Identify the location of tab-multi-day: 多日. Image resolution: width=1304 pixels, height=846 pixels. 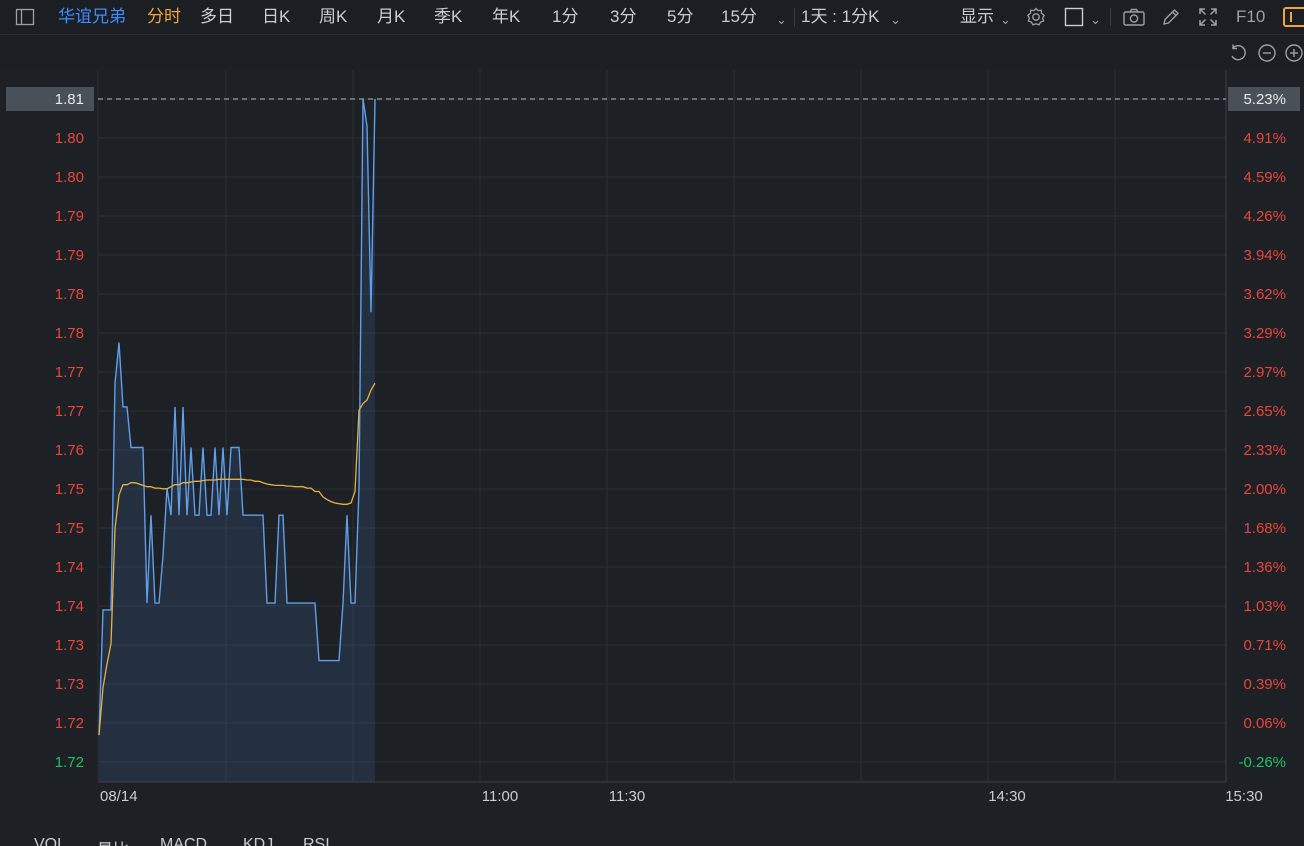
(217, 17).